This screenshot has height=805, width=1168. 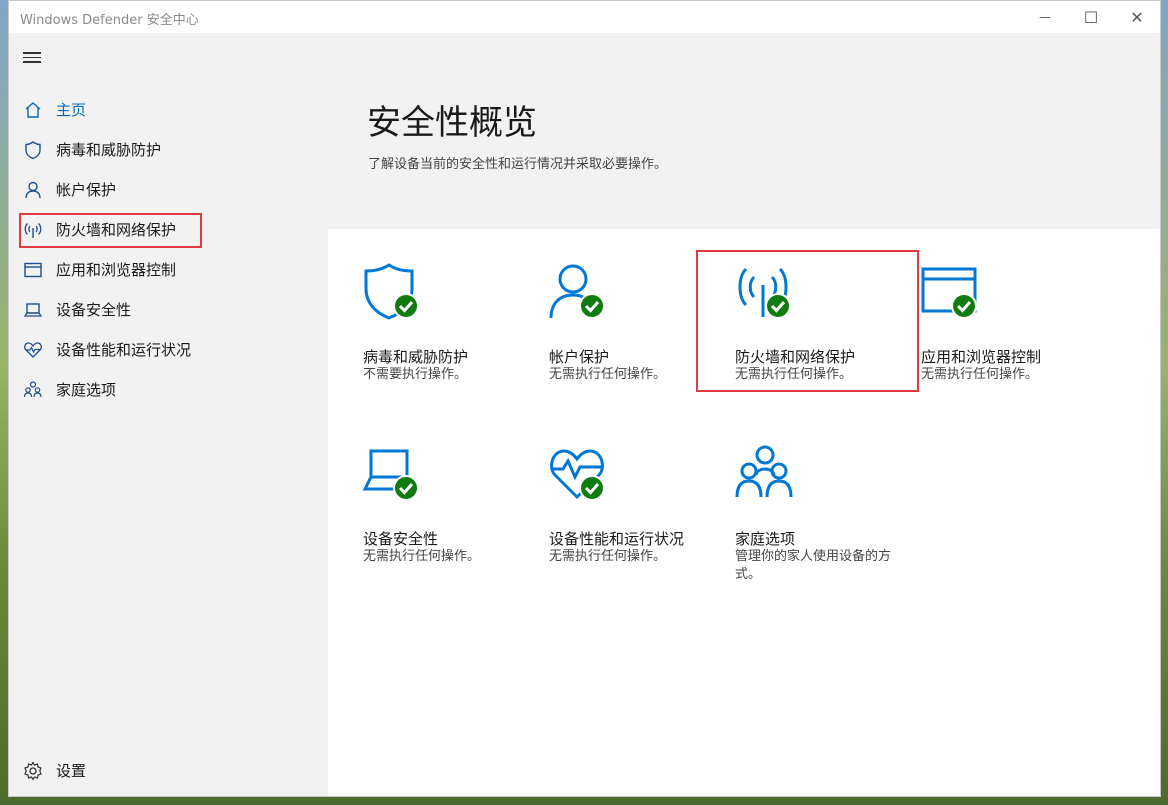 What do you see at coordinates (415, 374) in the screenshot?
I see `tile-description: 不需要执行操作。` at bounding box center [415, 374].